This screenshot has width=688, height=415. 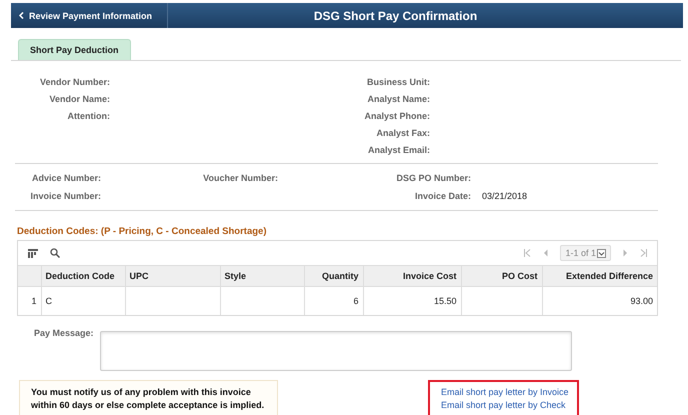 I want to click on previous-page-icon, so click(x=545, y=253).